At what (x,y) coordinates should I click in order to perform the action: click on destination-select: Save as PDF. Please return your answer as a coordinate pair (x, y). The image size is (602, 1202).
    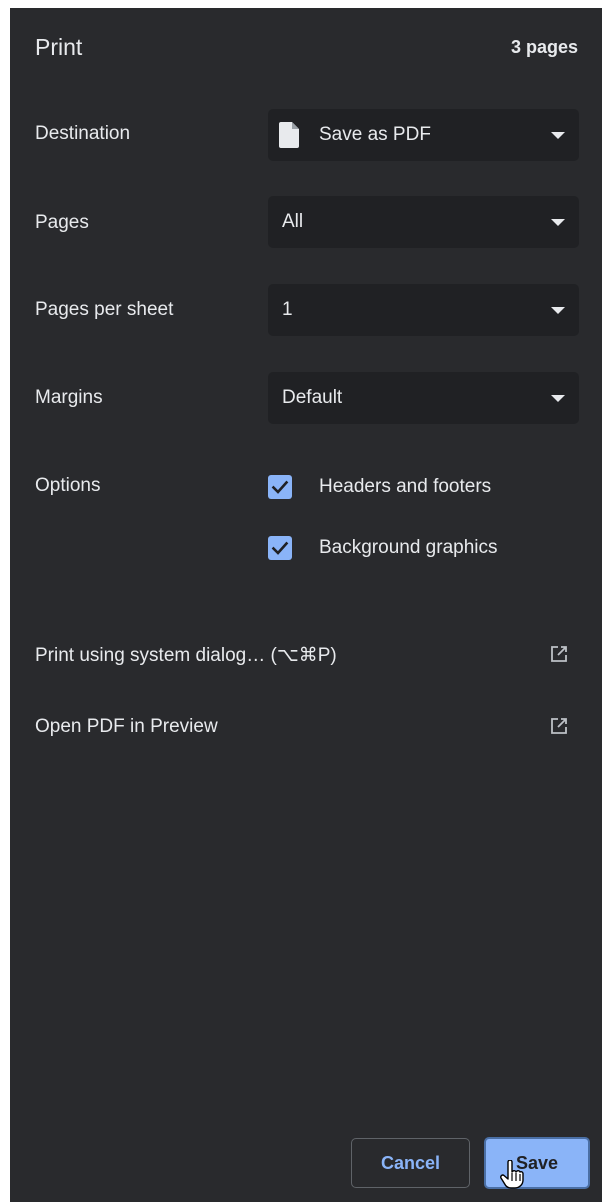
    Looking at the image, I should click on (423, 135).